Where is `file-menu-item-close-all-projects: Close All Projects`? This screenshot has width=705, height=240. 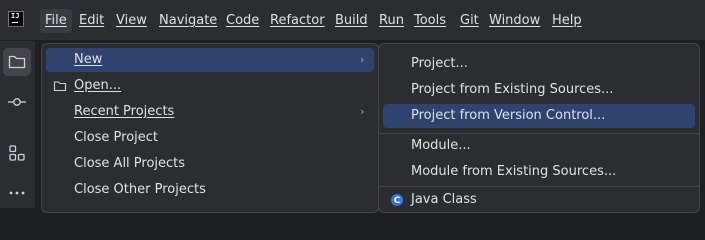 file-menu-item-close-all-projects: Close All Projects is located at coordinates (210, 164).